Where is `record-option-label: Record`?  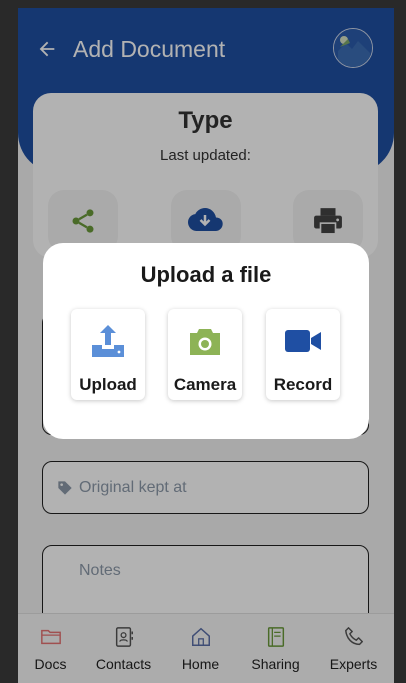
record-option-label: Record is located at coordinates (303, 384).